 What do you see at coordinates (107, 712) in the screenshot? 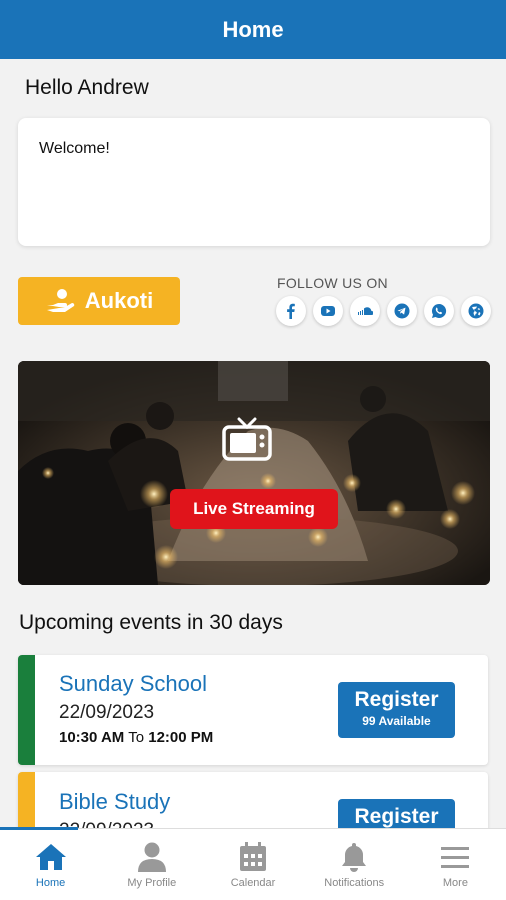
I see `event-date: 22/09/2023` at bounding box center [107, 712].